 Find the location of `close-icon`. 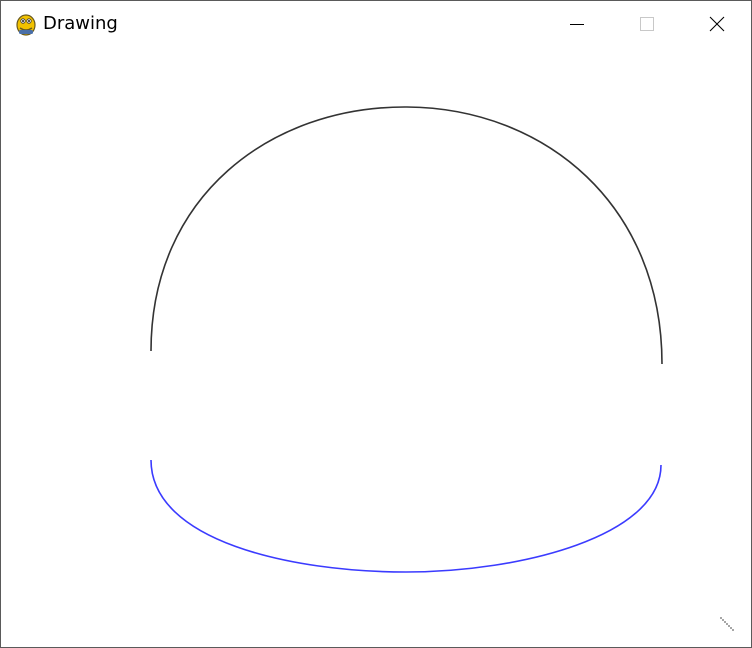

close-icon is located at coordinates (717, 23).